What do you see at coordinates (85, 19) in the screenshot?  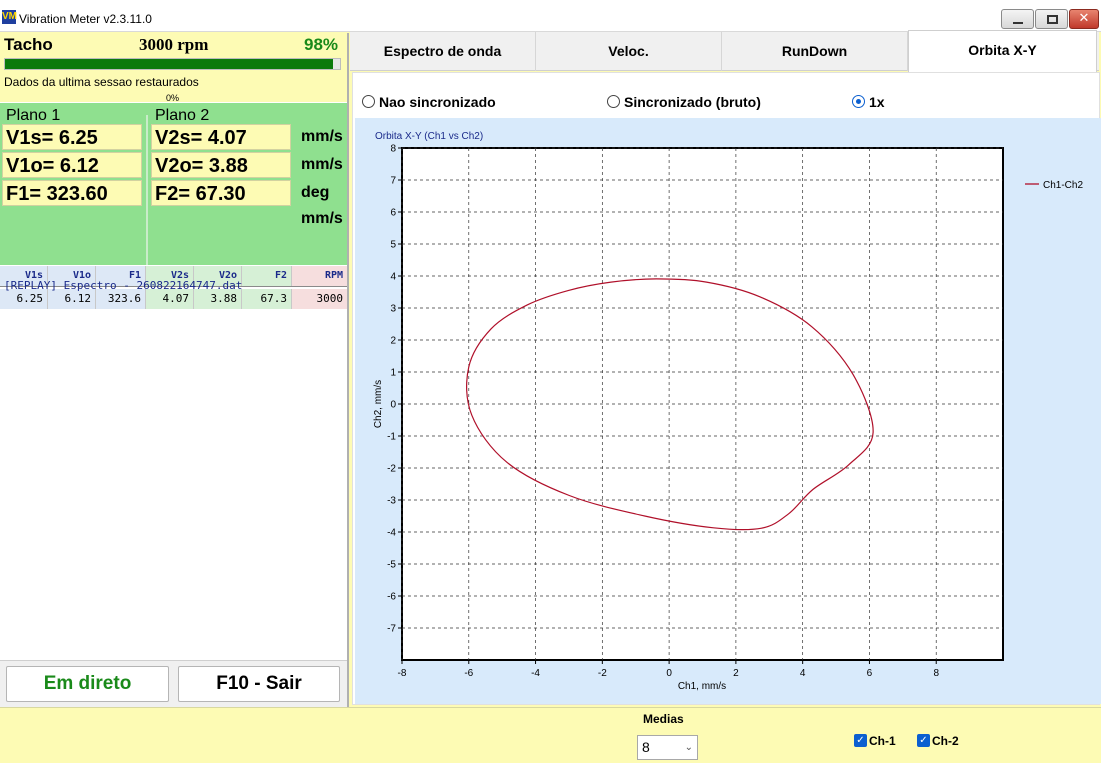 I see `window-title: Vibration Meter v2.3.11.0` at bounding box center [85, 19].